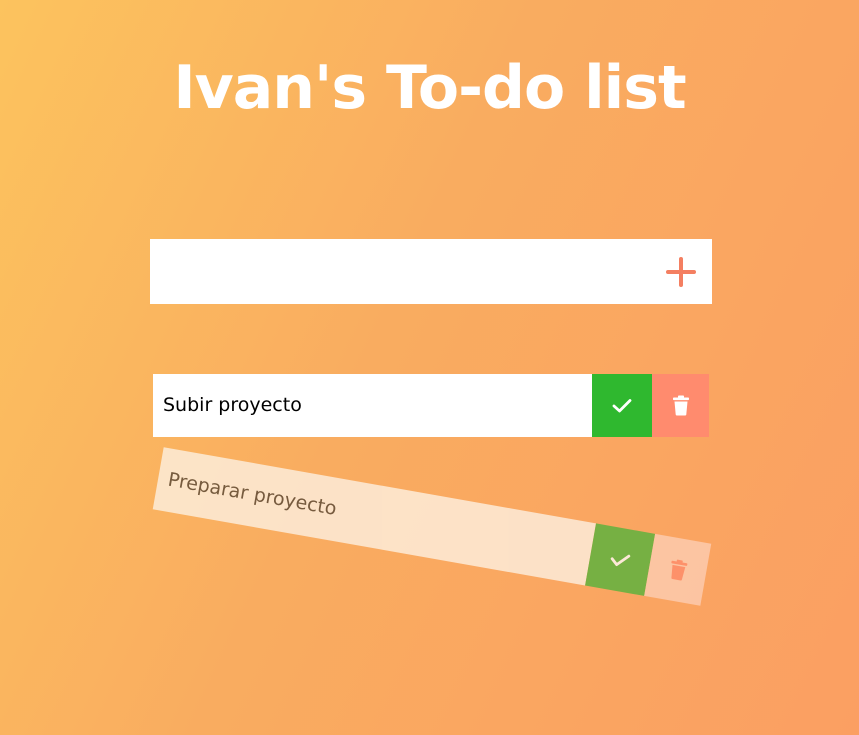  What do you see at coordinates (372, 405) in the screenshot?
I see `todo-item-text: Subir proyecto` at bounding box center [372, 405].